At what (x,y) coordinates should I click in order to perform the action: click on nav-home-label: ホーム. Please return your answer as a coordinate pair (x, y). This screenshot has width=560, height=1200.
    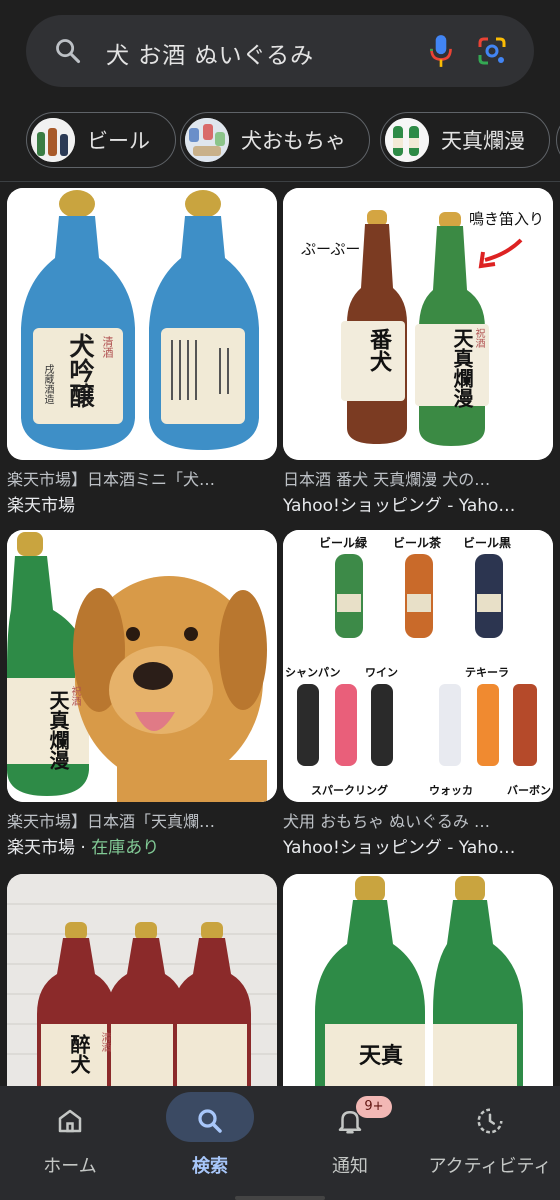
    Looking at the image, I should click on (70, 1166).